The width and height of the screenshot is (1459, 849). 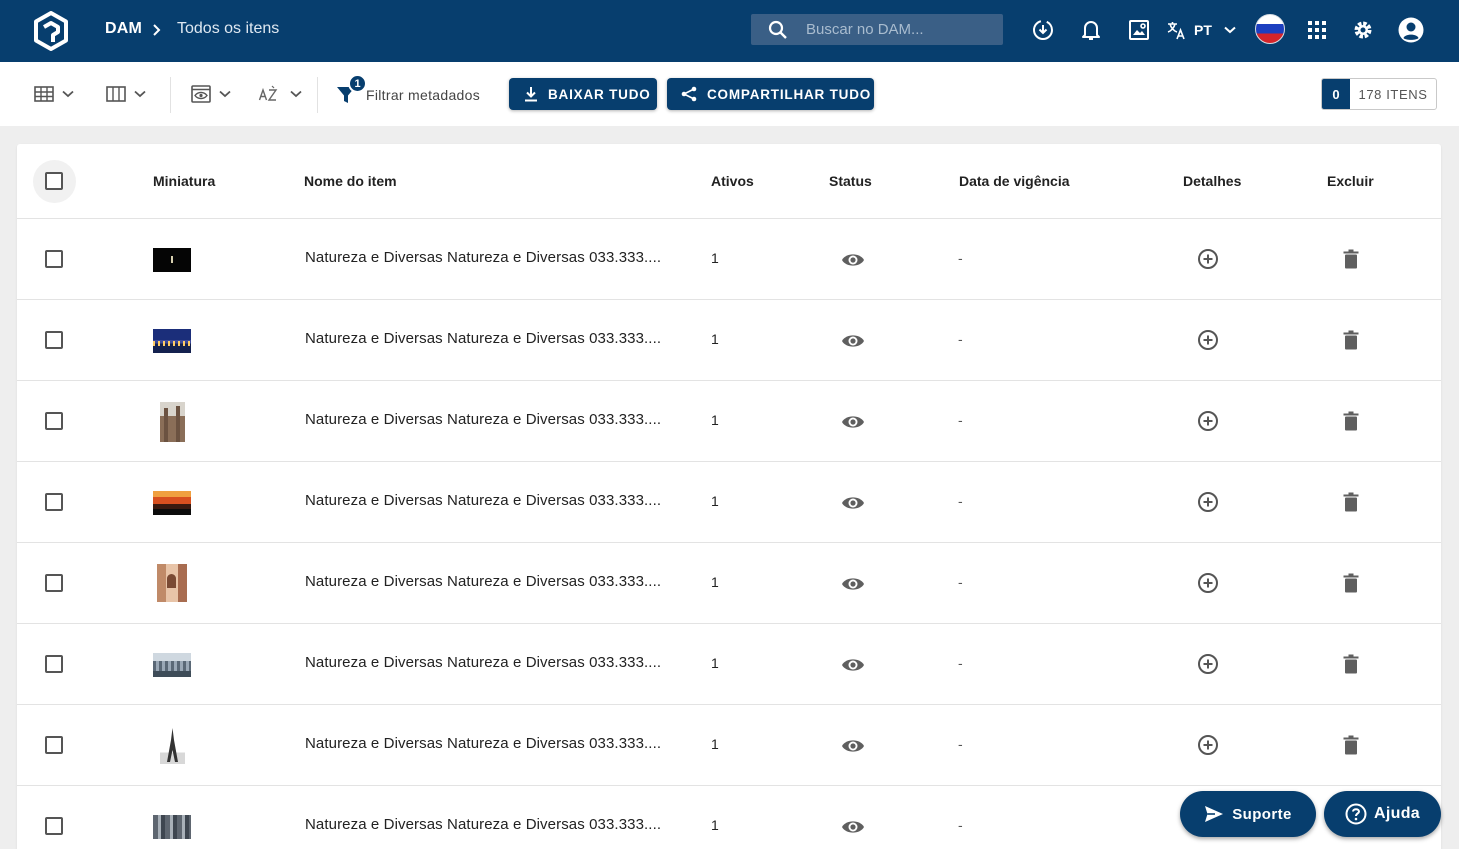 What do you see at coordinates (1356, 814) in the screenshot?
I see `help-icon` at bounding box center [1356, 814].